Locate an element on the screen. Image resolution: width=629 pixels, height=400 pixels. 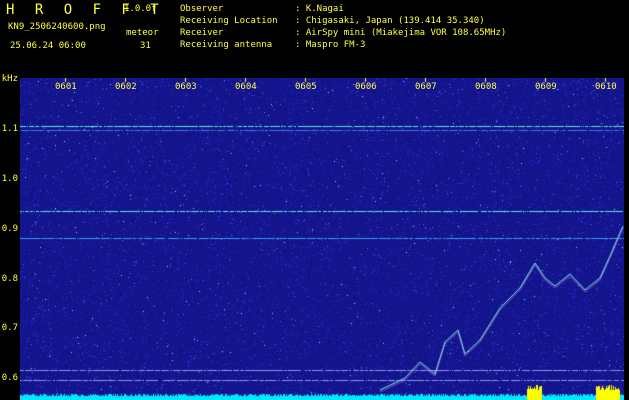
x-tick-label: 0607 is located at coordinates (426, 87).